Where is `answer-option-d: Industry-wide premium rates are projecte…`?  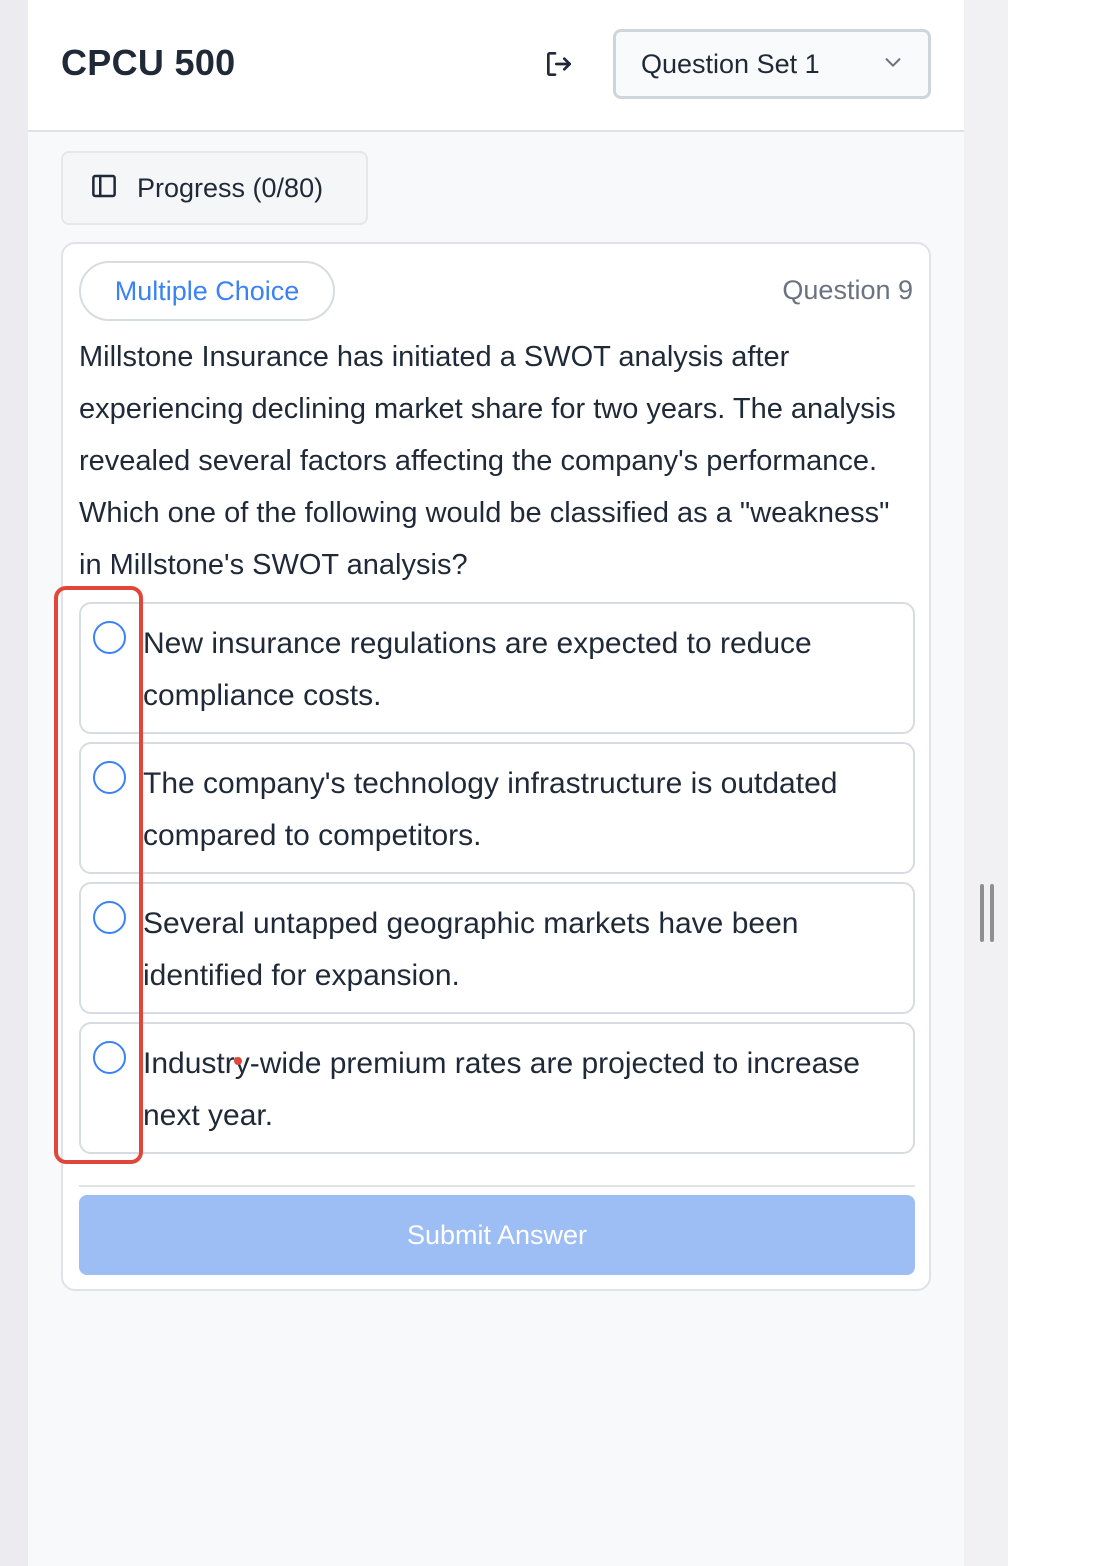 answer-option-d: Industry-wide premium rates are projecte… is located at coordinates (497, 1088).